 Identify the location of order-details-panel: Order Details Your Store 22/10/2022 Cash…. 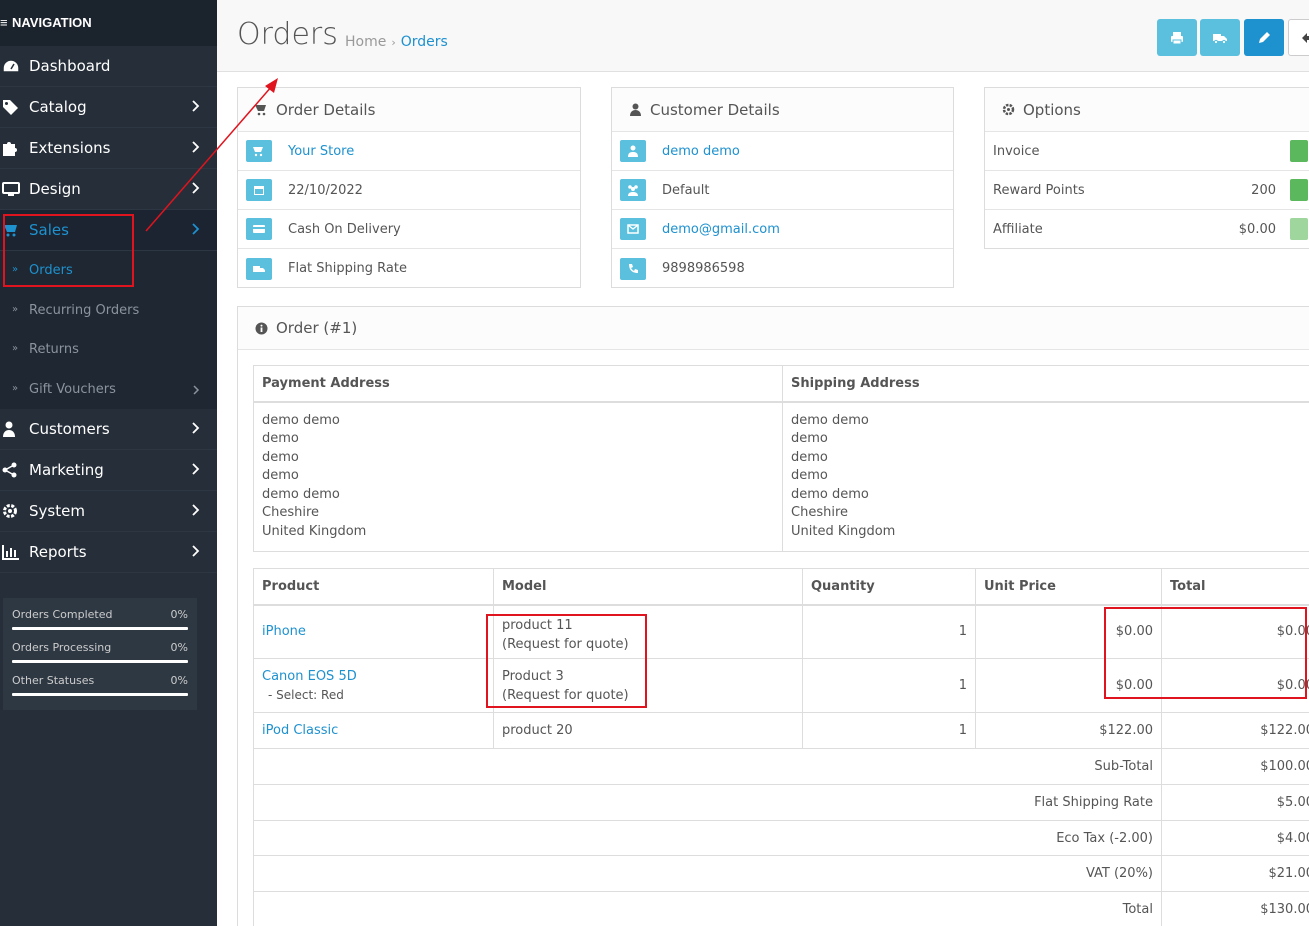
(409, 187).